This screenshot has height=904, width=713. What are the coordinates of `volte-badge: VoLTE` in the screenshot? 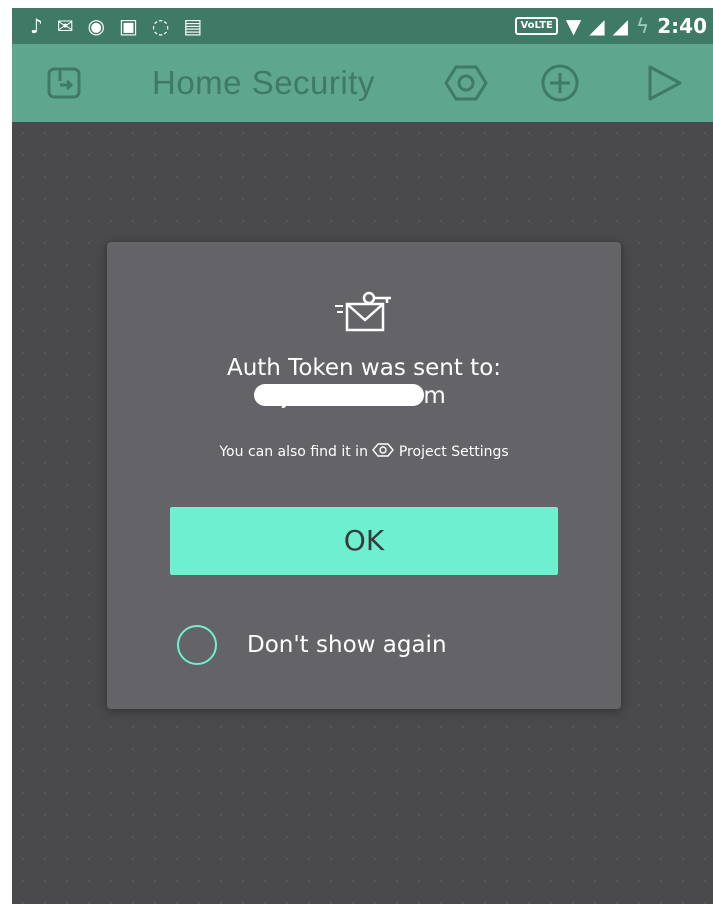 It's located at (536, 26).